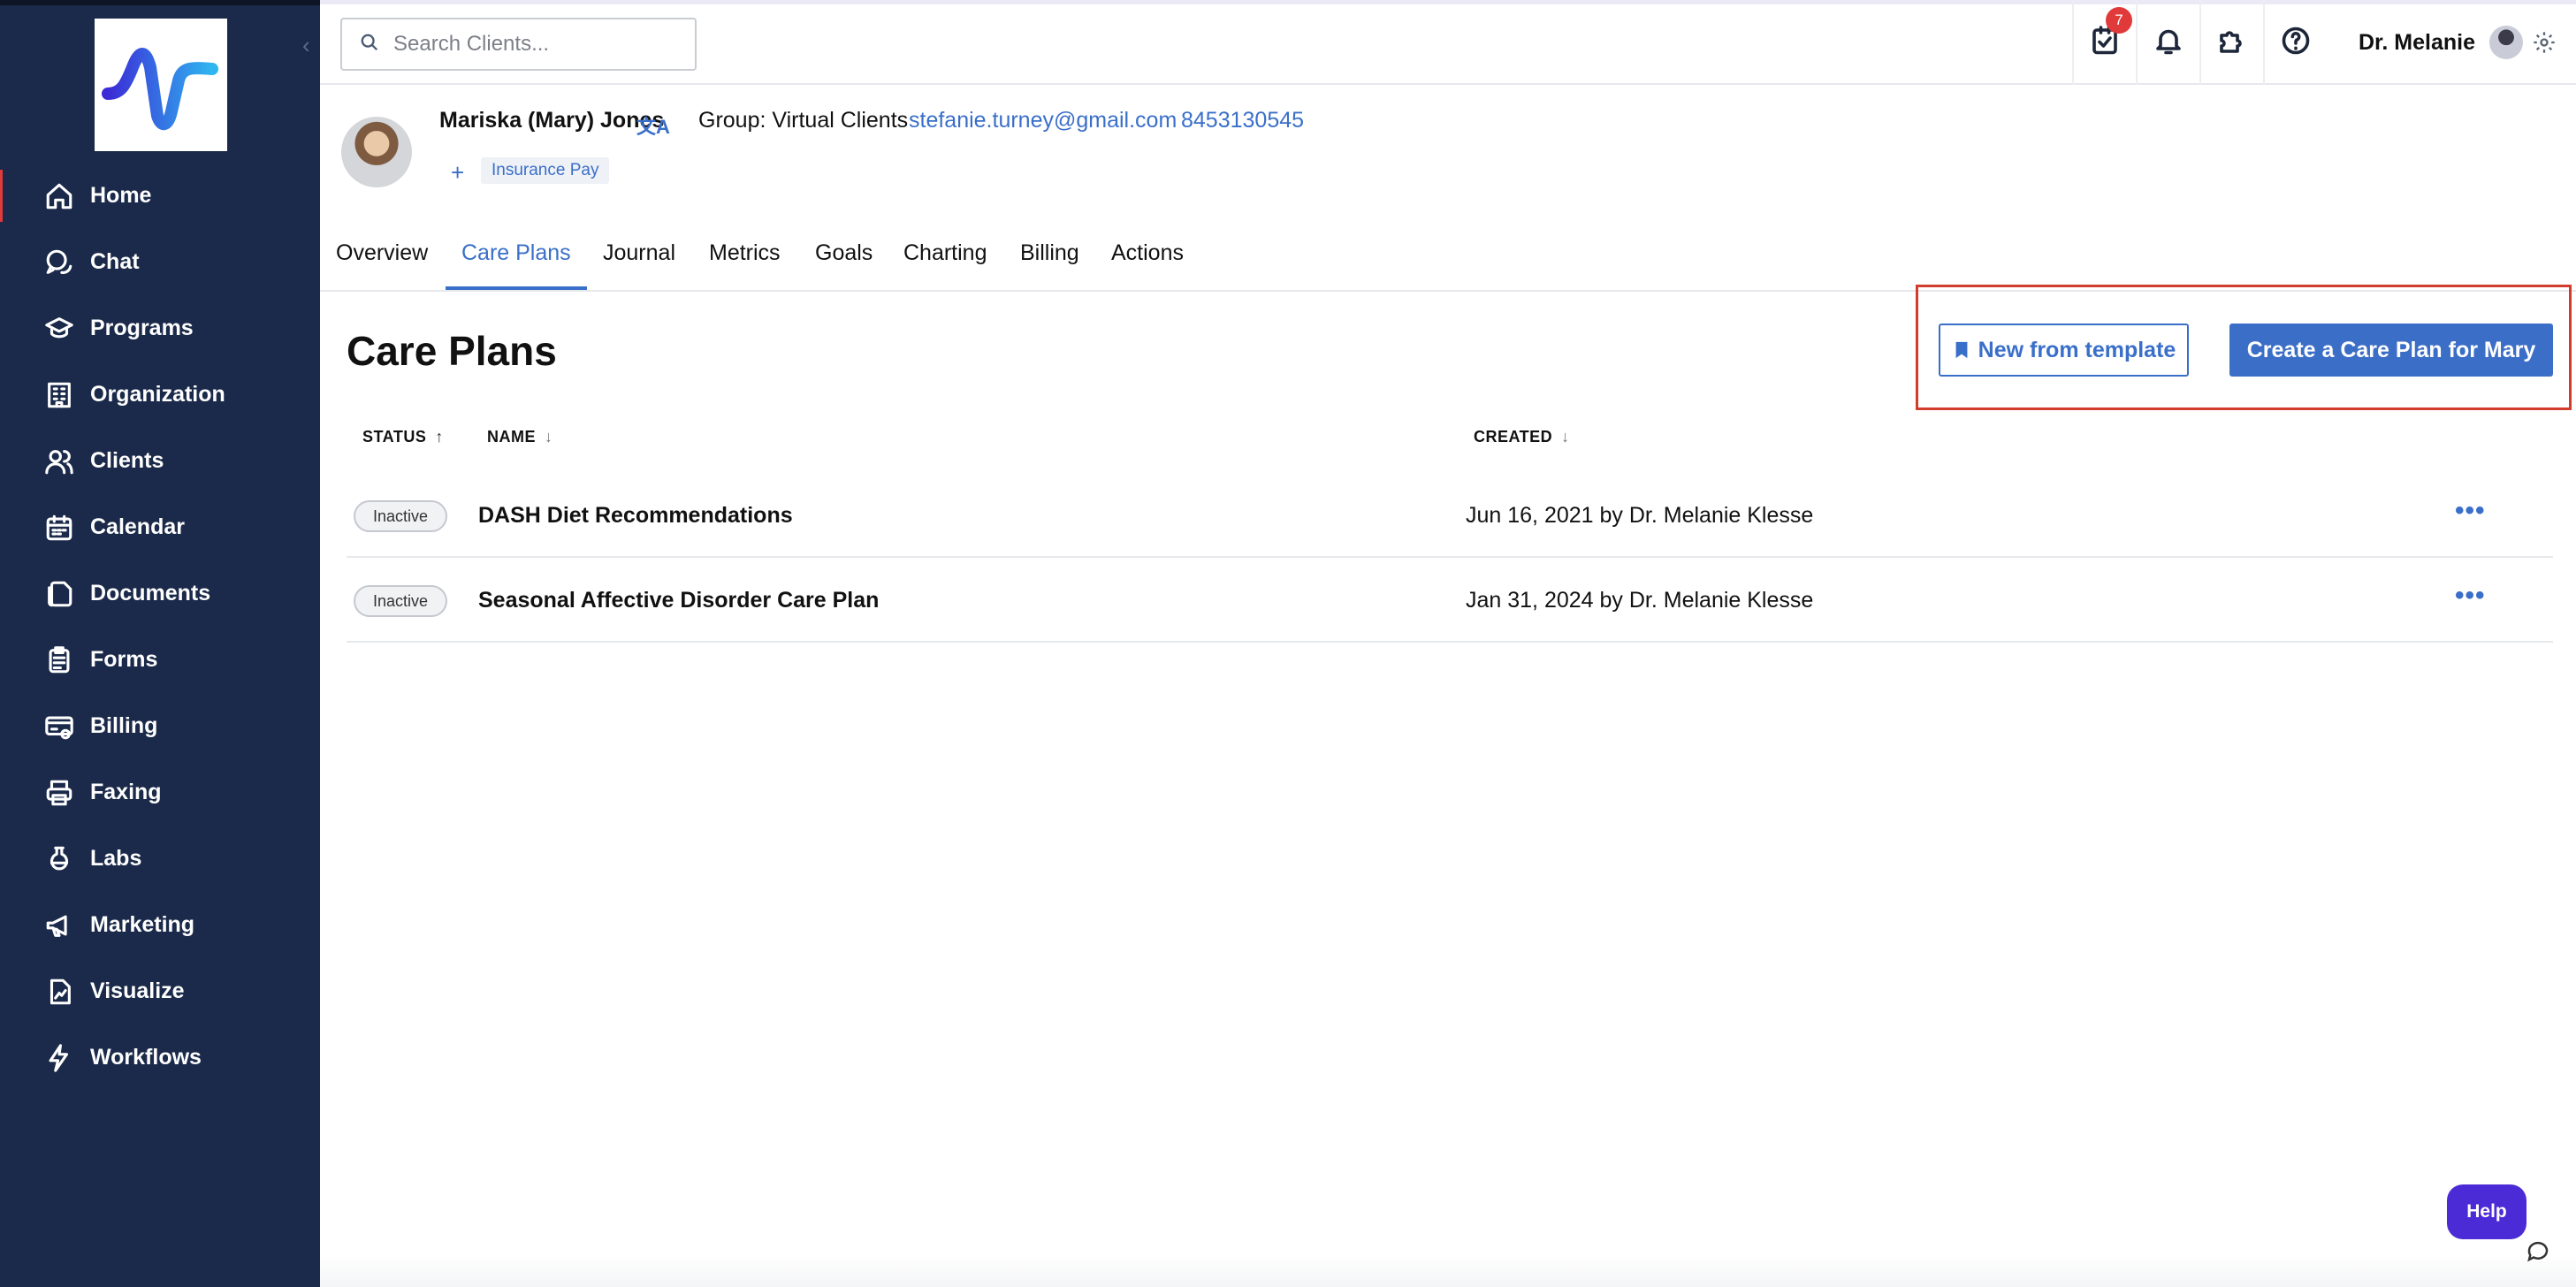 The width and height of the screenshot is (2576, 1287). What do you see at coordinates (2486, 1211) in the screenshot?
I see `help-button: Help` at bounding box center [2486, 1211].